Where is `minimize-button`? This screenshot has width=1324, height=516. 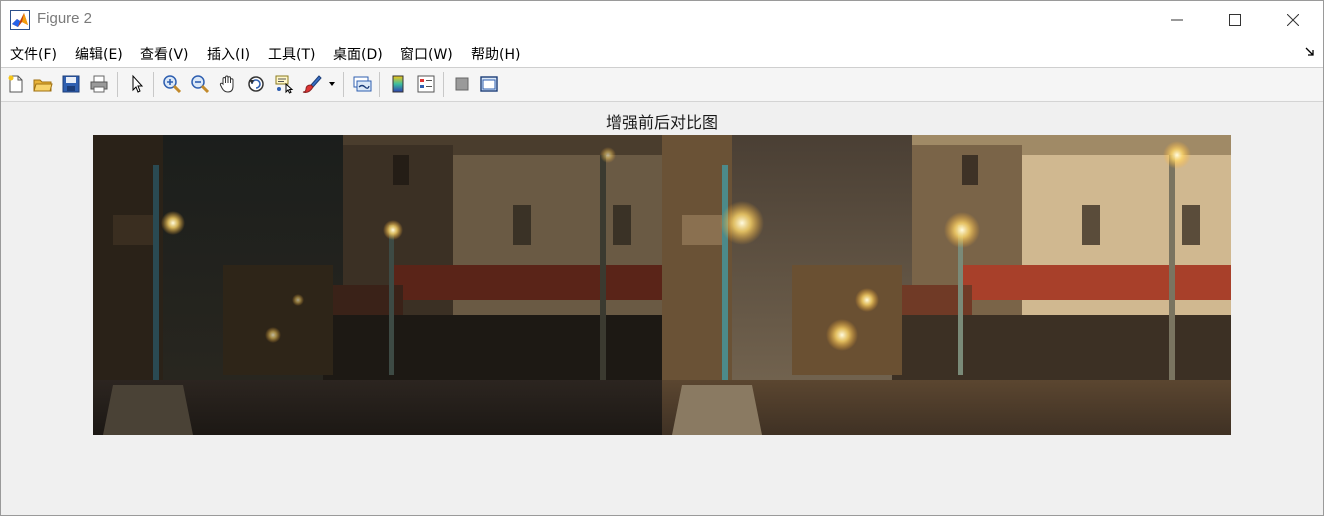 minimize-button is located at coordinates (1177, 20).